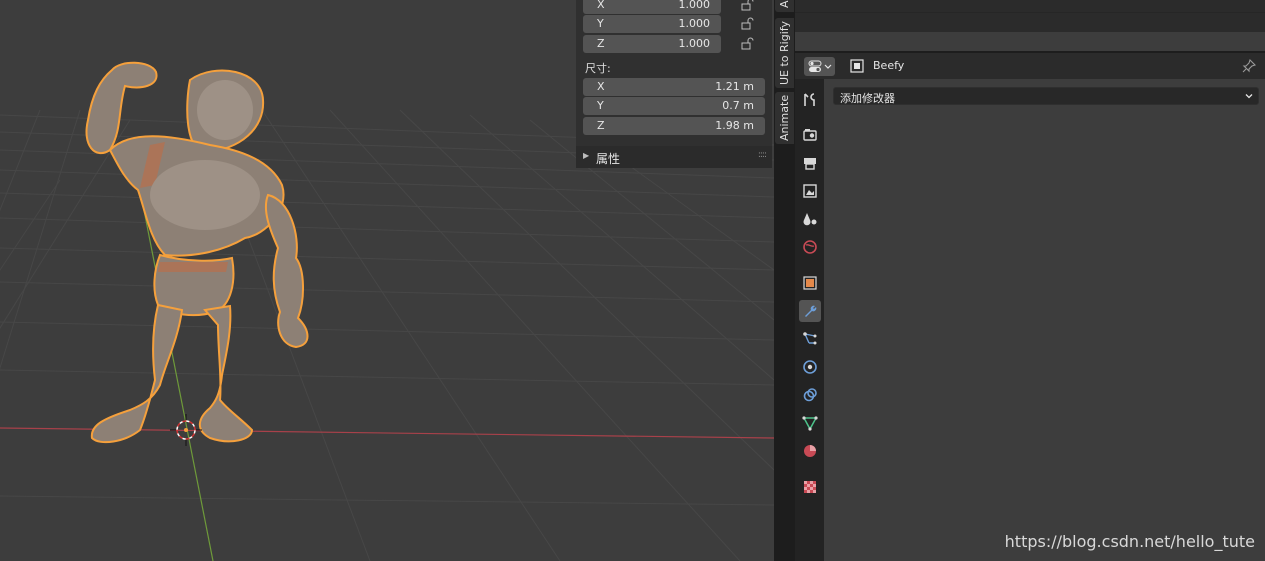  I want to click on toggle-icon, so click(820, 66).